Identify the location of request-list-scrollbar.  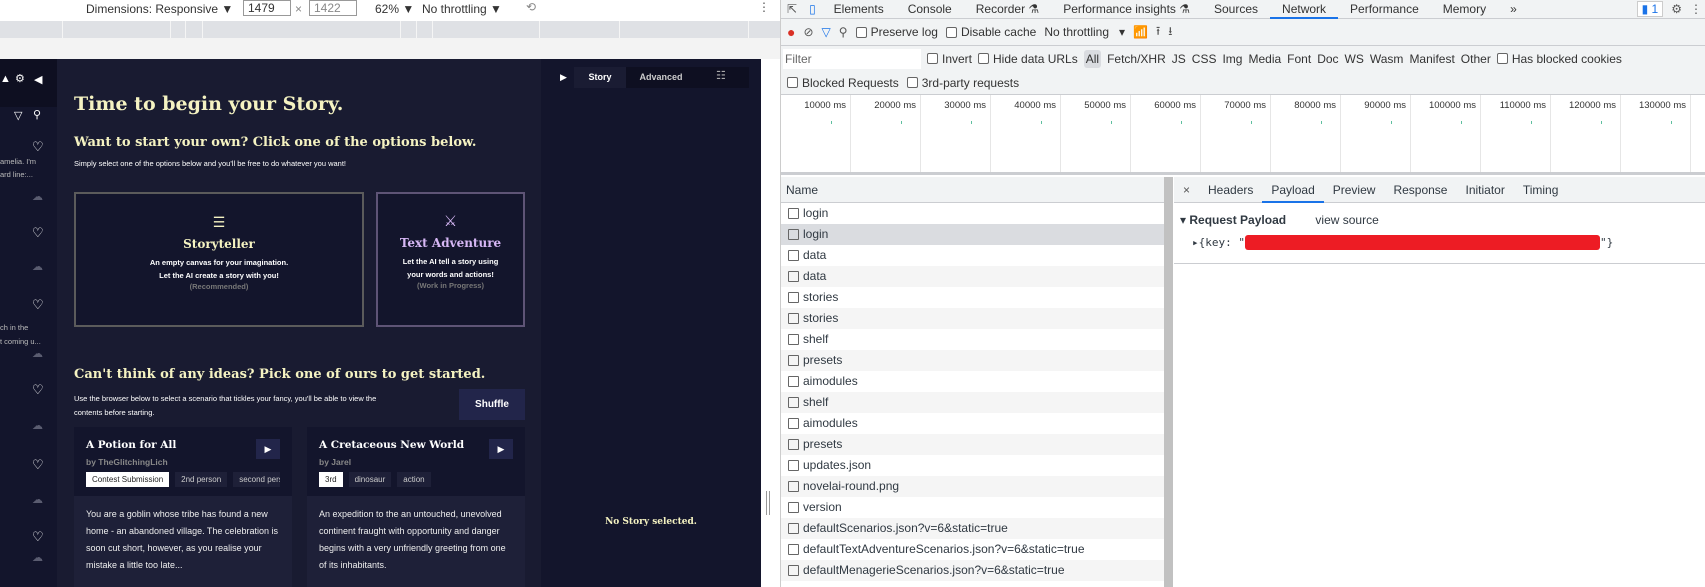
(1168, 382).